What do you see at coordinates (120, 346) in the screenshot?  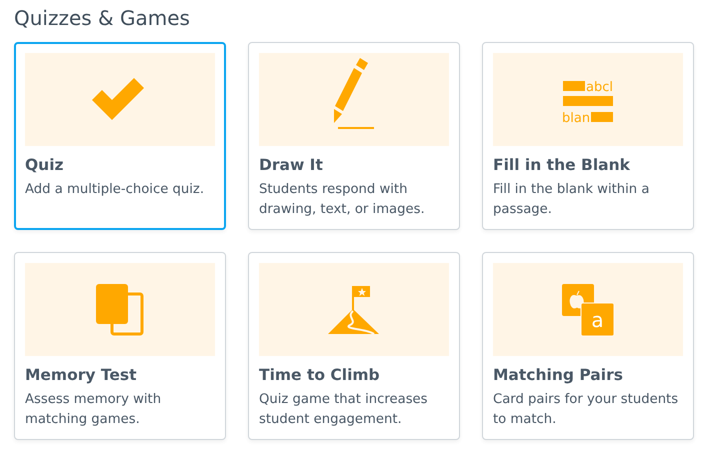 I see `activity-card: Memory Test Assess memory with matching games.` at bounding box center [120, 346].